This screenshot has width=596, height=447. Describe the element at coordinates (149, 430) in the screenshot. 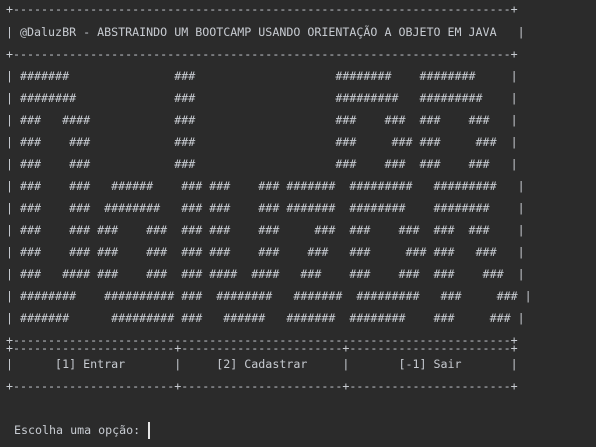

I see `text-cursor` at that location.